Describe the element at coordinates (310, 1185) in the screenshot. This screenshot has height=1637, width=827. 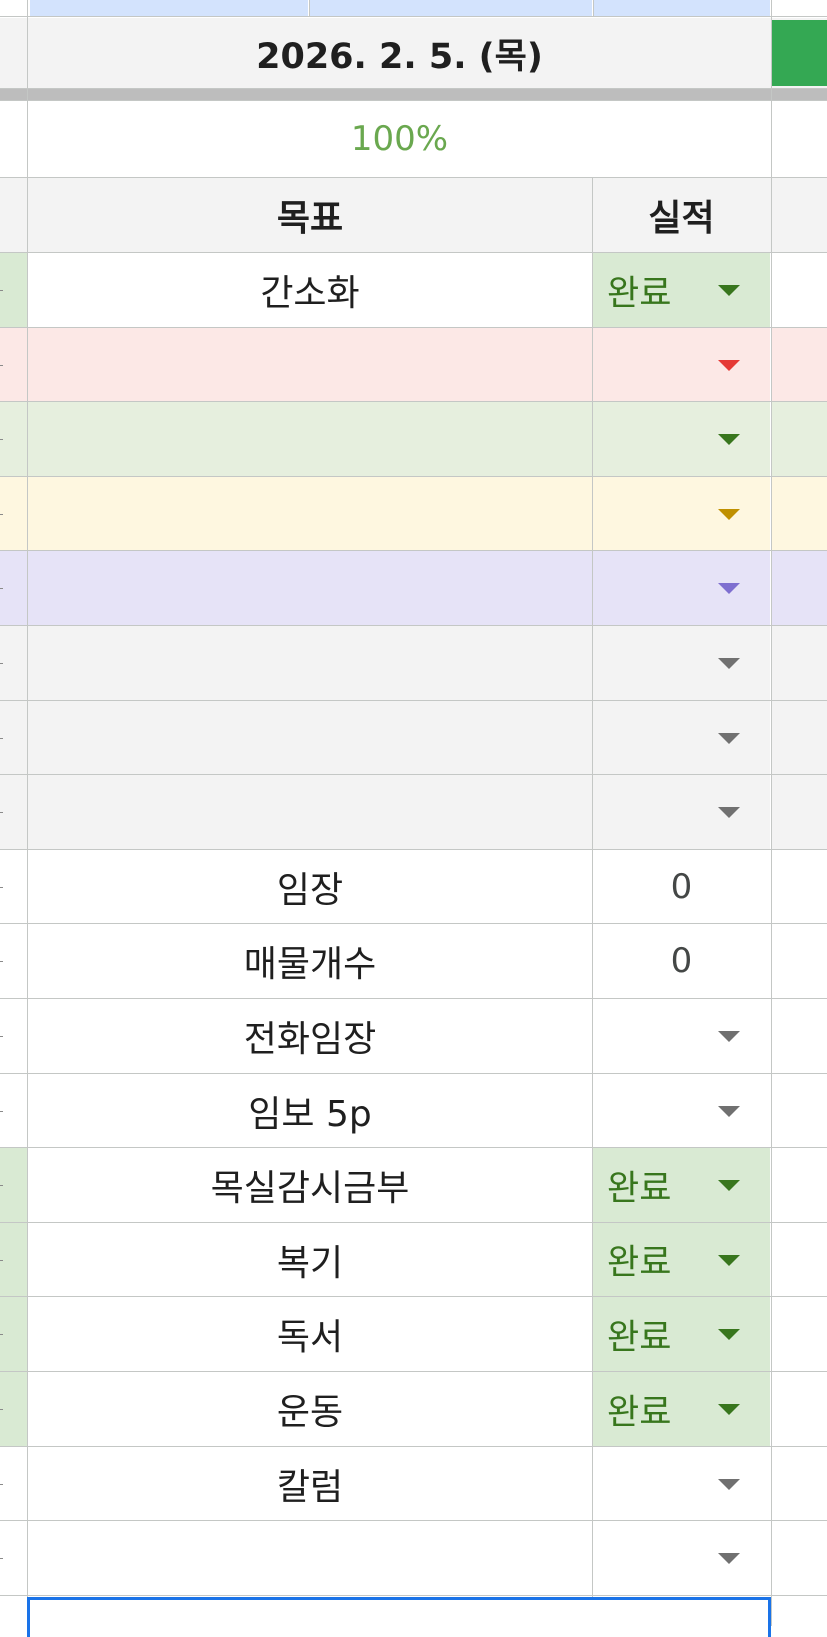
I see `goal-cell: 목실감시금부` at that location.